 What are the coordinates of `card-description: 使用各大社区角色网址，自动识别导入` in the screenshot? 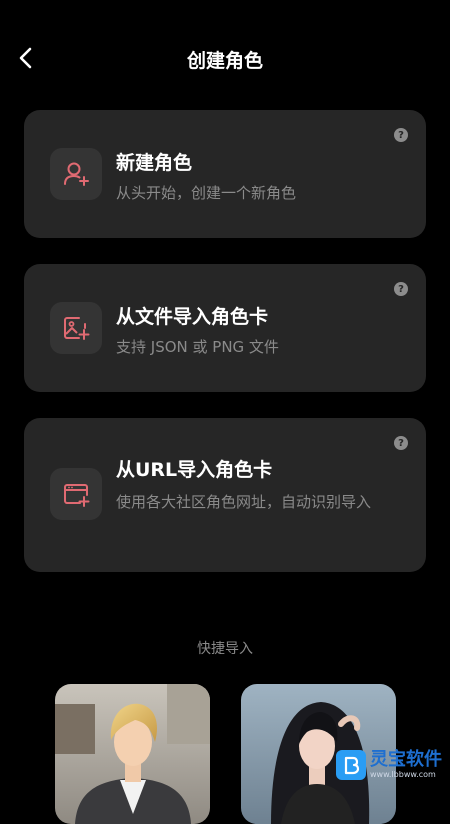 It's located at (244, 502).